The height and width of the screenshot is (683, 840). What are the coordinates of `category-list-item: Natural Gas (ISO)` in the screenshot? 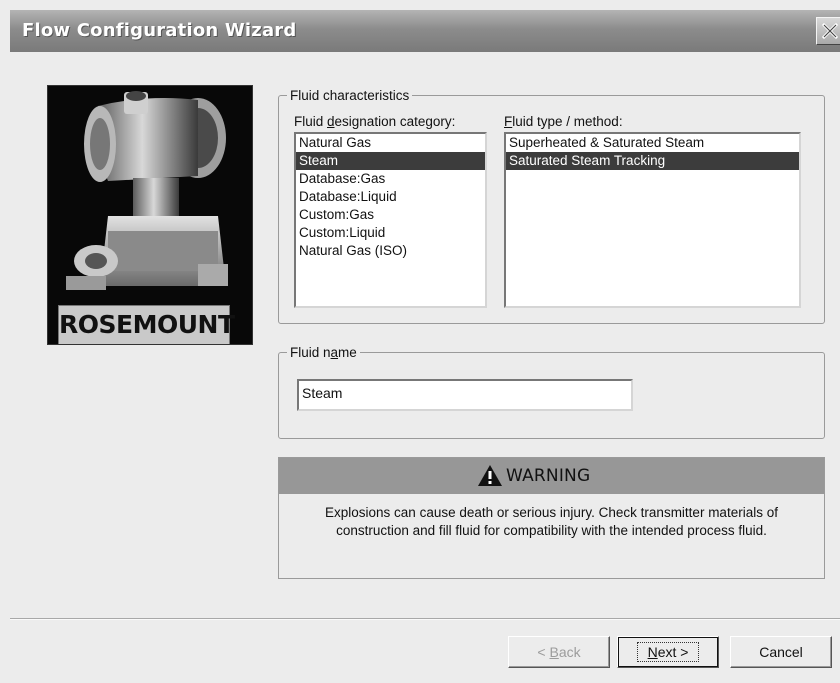 It's located at (390, 251).